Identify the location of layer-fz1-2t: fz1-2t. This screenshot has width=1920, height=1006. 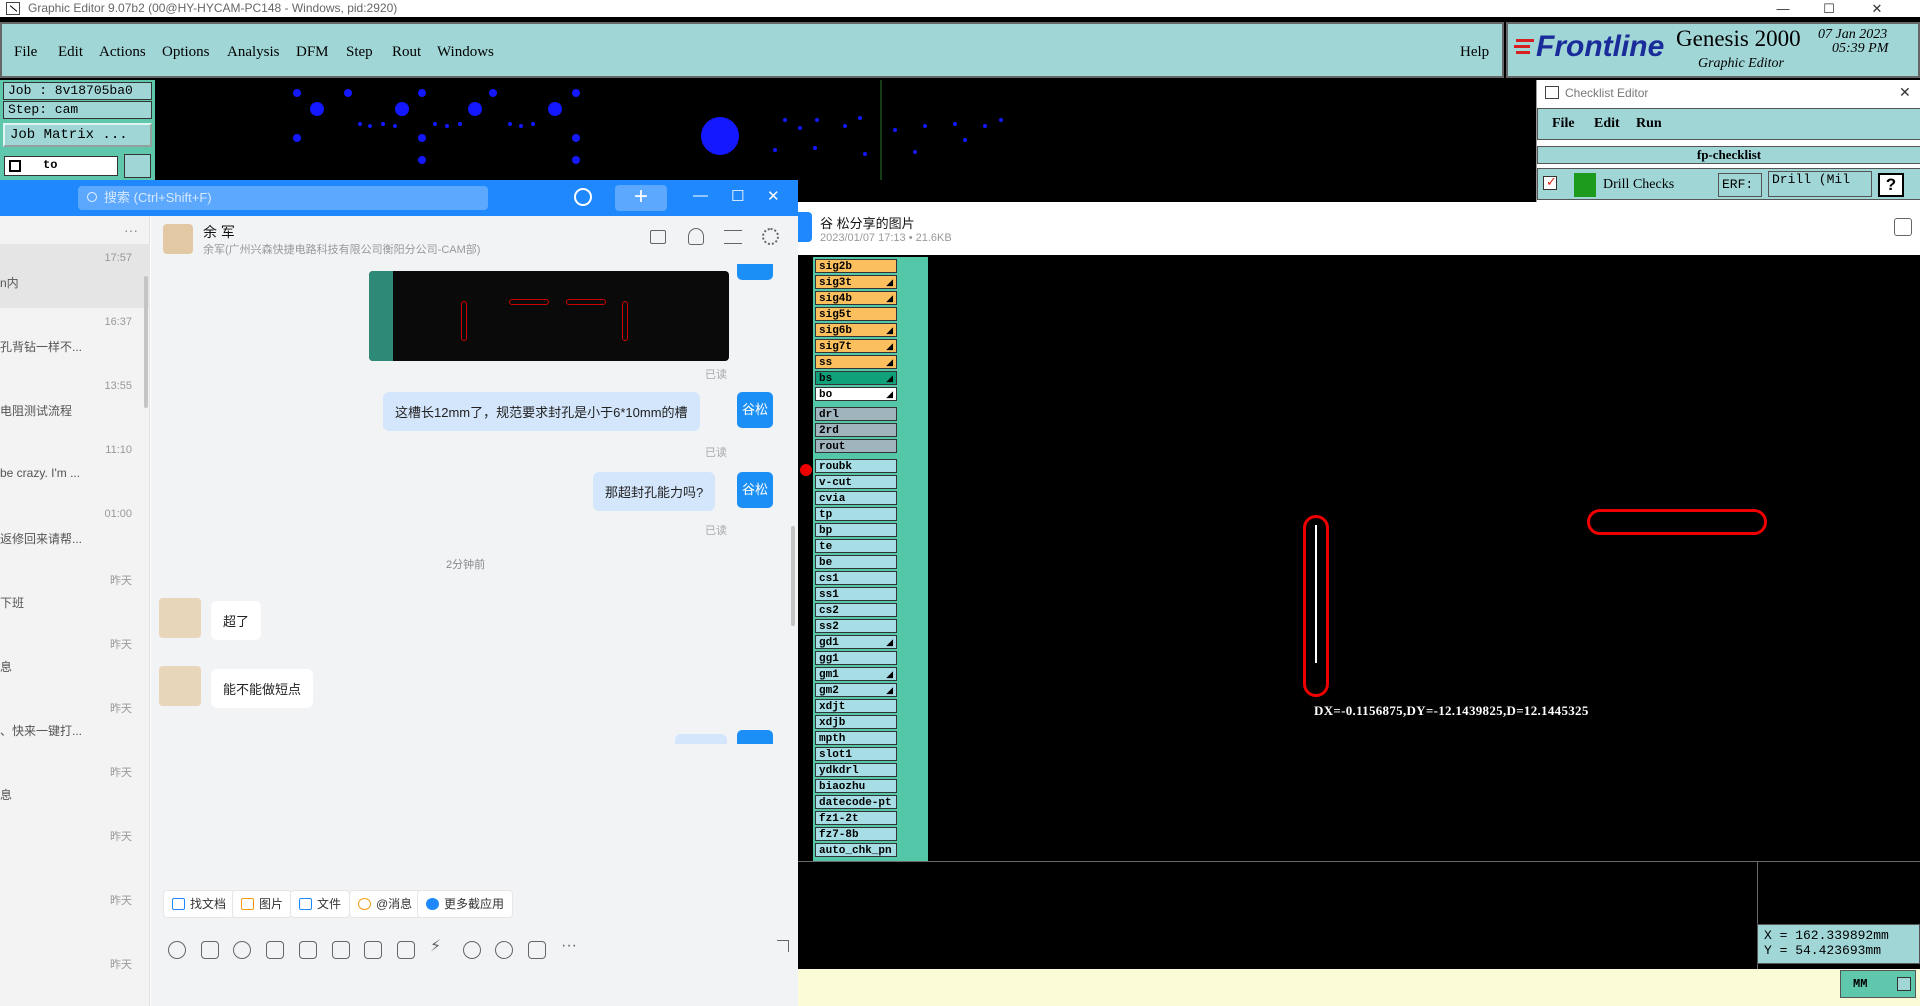
(856, 818).